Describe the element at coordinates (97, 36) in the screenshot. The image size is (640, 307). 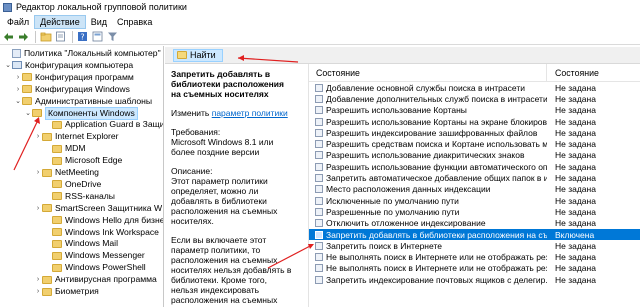
I see `view-icon` at that location.